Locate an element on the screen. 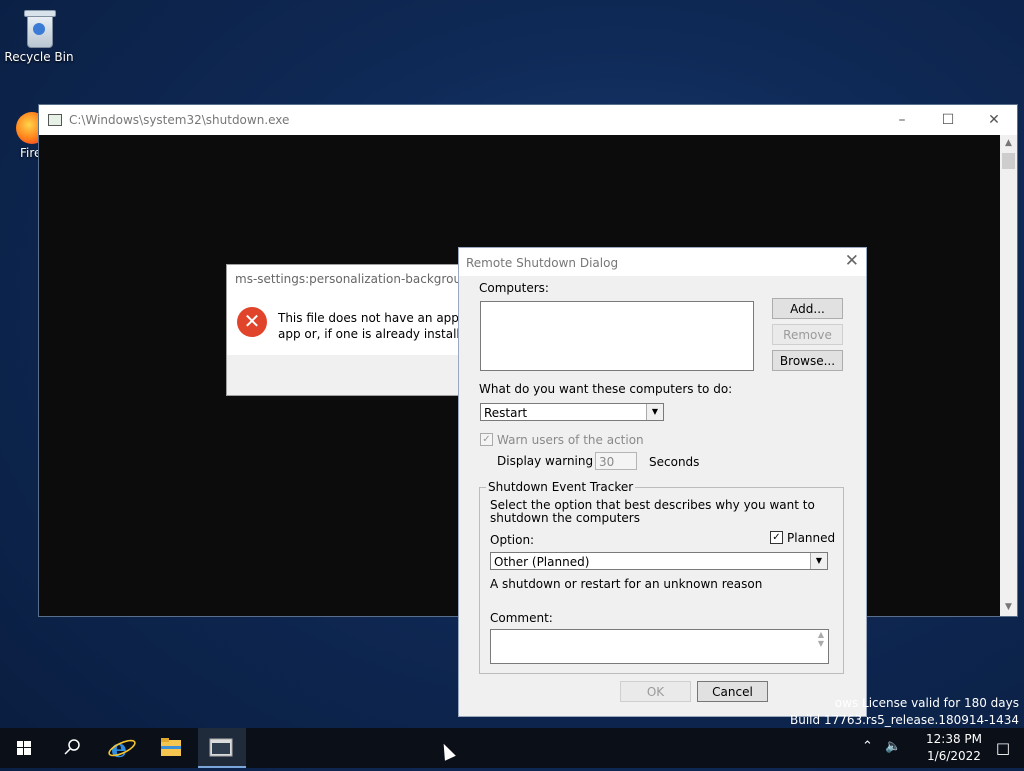  windows-logo-icon is located at coordinates (24, 748).